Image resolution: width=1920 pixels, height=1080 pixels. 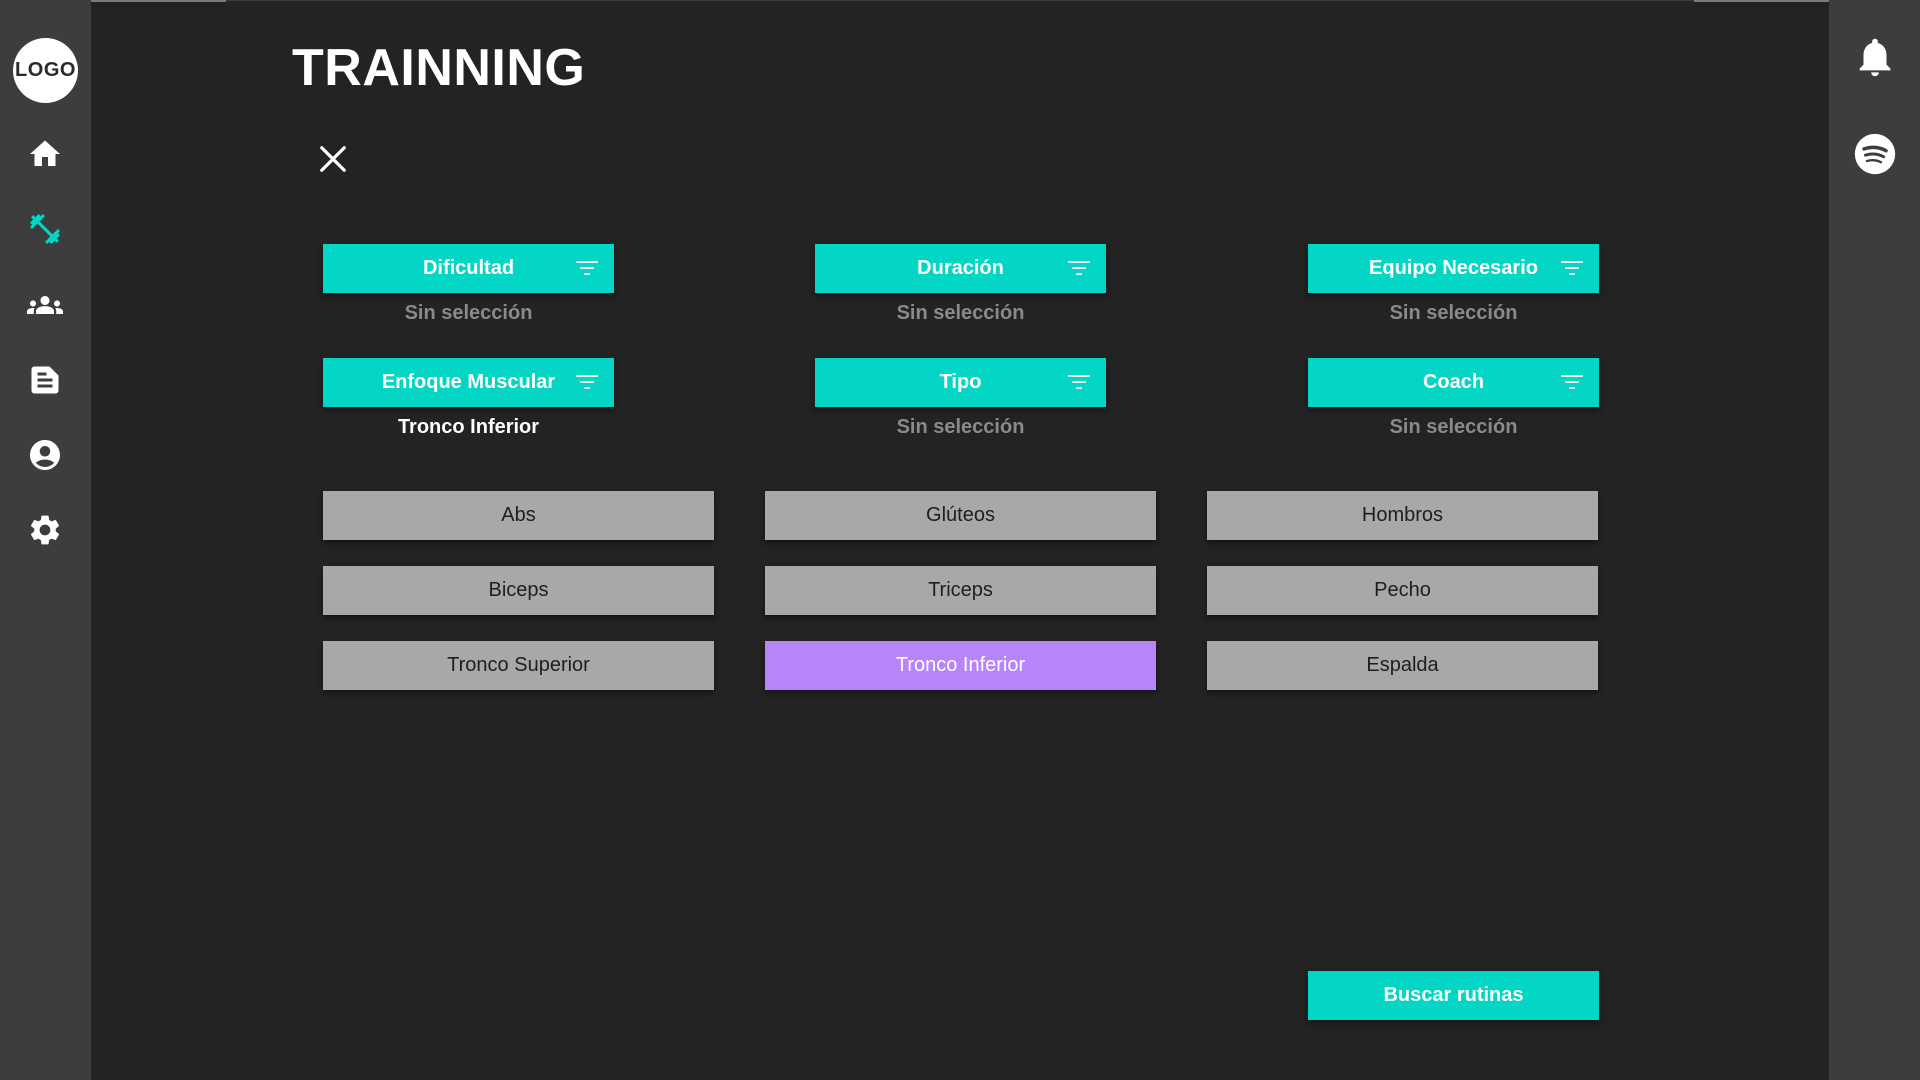 I want to click on document-icon, so click(x=45, y=380).